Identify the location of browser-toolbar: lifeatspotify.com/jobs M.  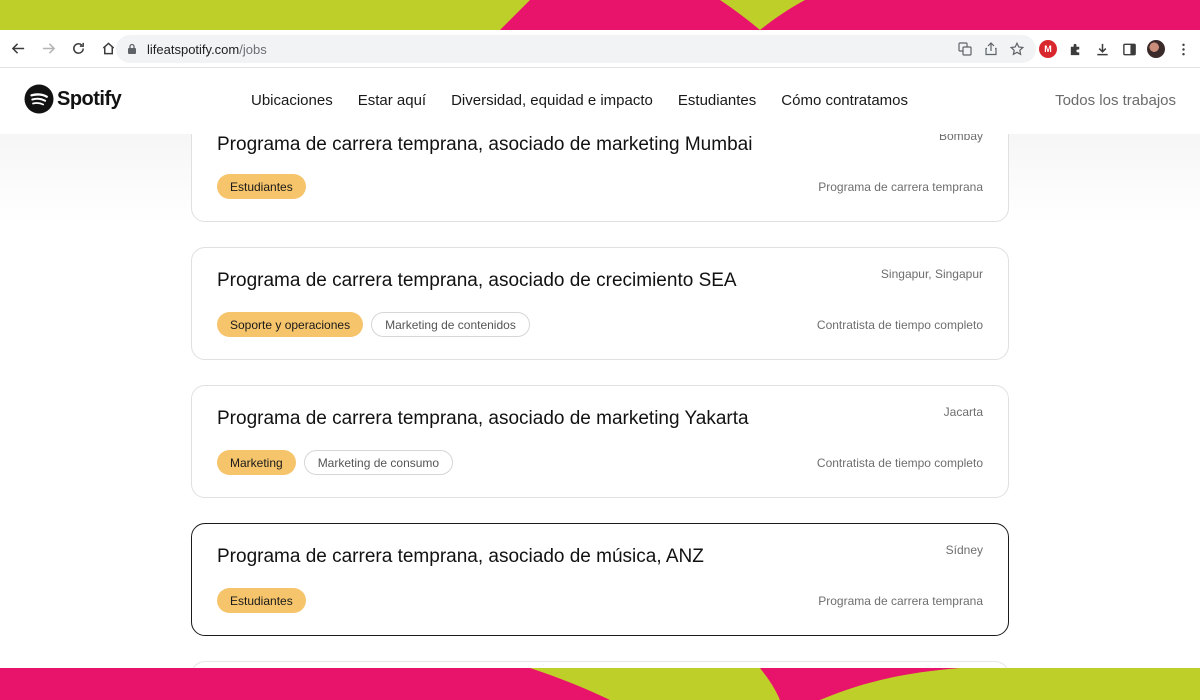
(600, 49).